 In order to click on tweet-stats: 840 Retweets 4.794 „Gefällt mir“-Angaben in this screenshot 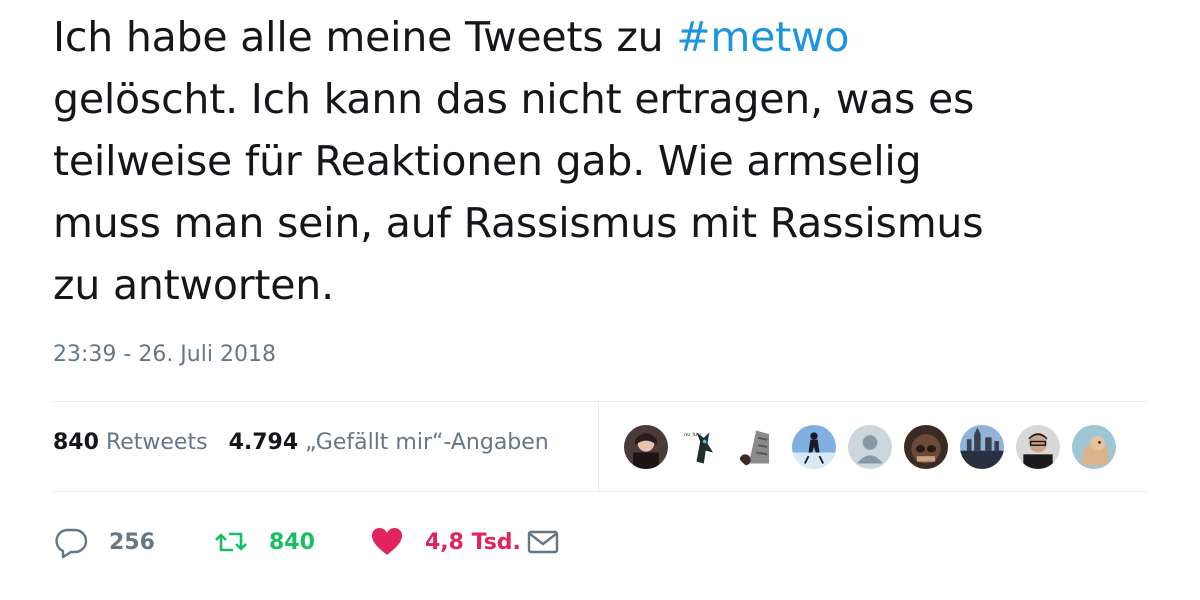, I will do `click(308, 442)`.